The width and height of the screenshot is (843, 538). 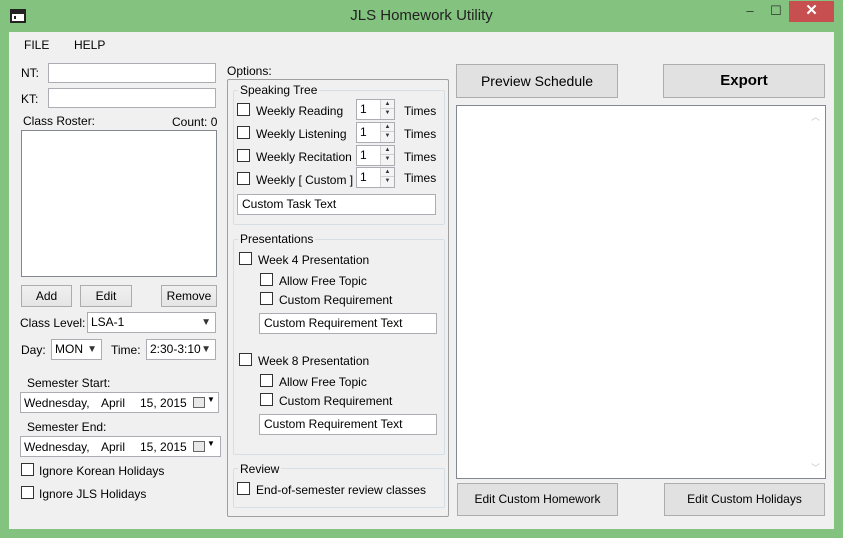 What do you see at coordinates (363, 155) in the screenshot?
I see `weekly-recitation-value: 1` at bounding box center [363, 155].